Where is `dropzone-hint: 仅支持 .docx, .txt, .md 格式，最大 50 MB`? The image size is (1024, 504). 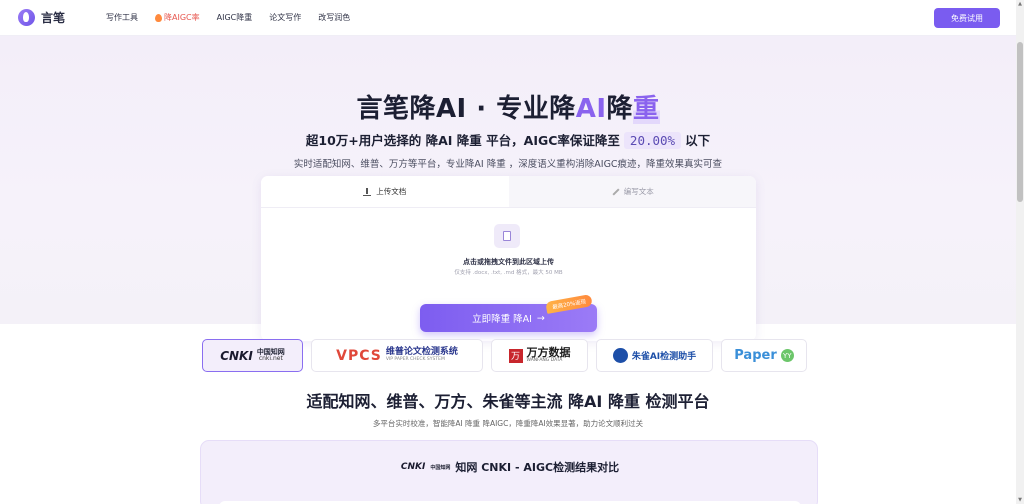
dropzone-hint: 仅支持 .docx, .txt, .md 格式，最大 50 MB is located at coordinates (508, 273).